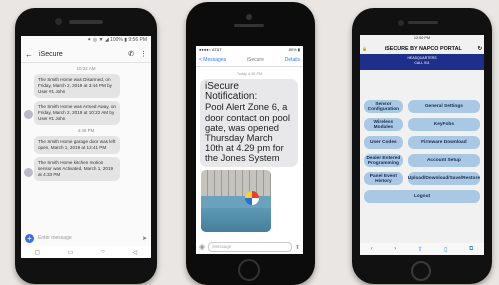 Image resolution: width=499 pixels, height=285 pixels. What do you see at coordinates (231, 92) in the screenshot?
I see `alert-heading: iSecure Notification:` at bounding box center [231, 92].